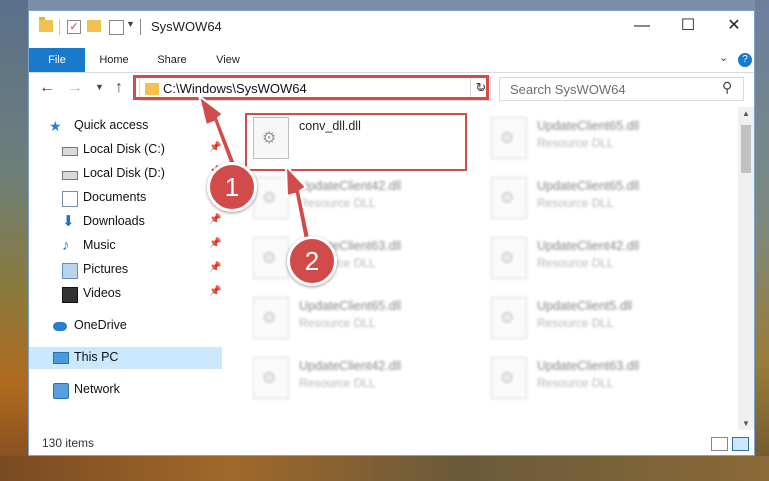 The width and height of the screenshot is (769, 481). I want to click on help-icon: ?, so click(745, 60).